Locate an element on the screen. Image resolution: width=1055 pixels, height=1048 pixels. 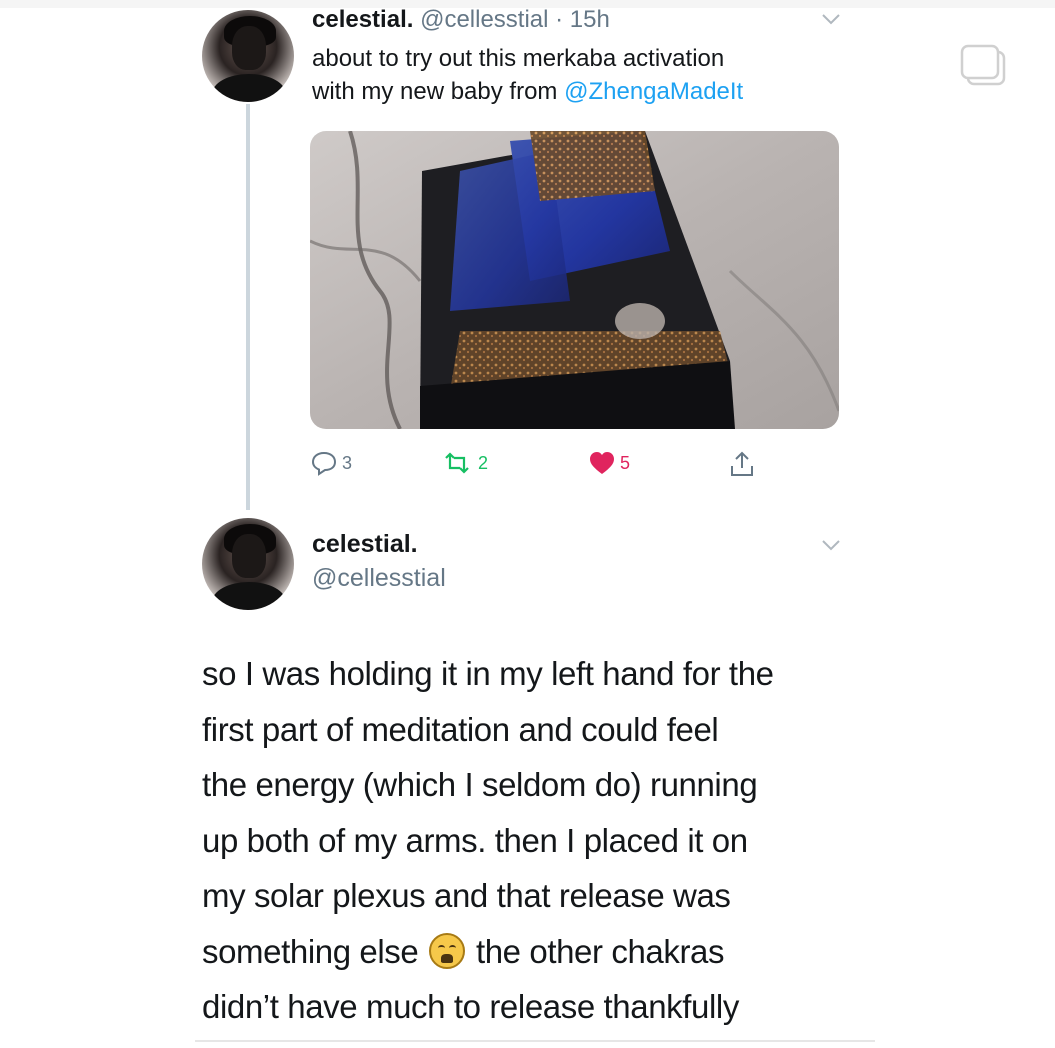
tweet-text-segment: something else is located at coordinates (310, 951).